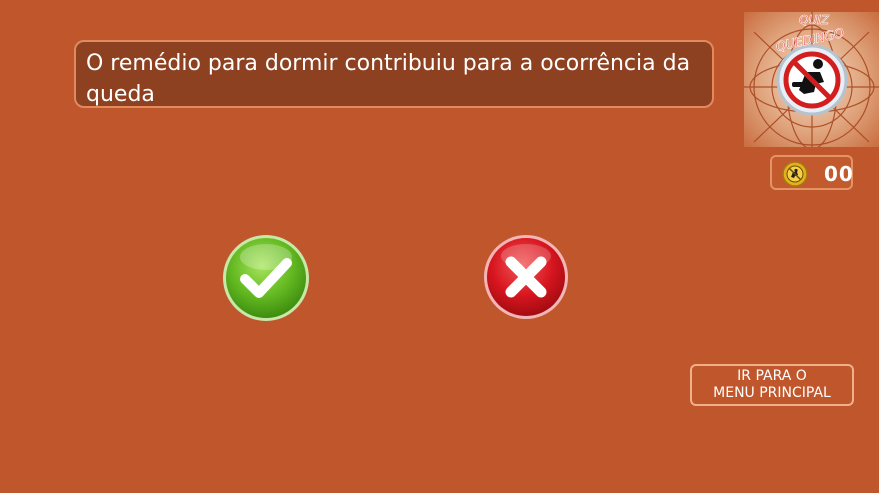 The height and width of the screenshot is (493, 879). I want to click on main-menu-button-line1: IR PARA O, so click(772, 376).